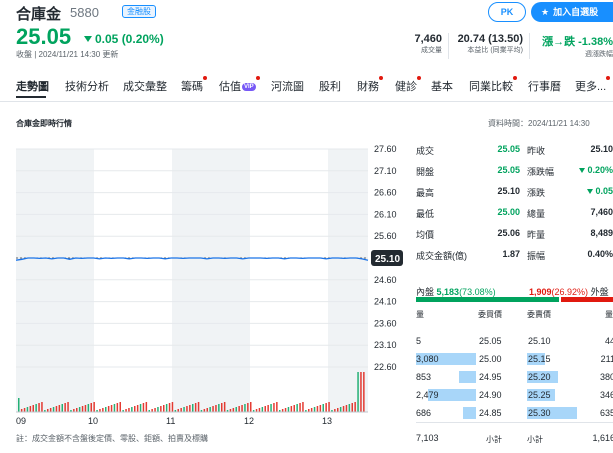 This screenshot has width=613, height=453. What do you see at coordinates (425, 151) in the screenshot?
I see `quote-label: 成交` at bounding box center [425, 151].